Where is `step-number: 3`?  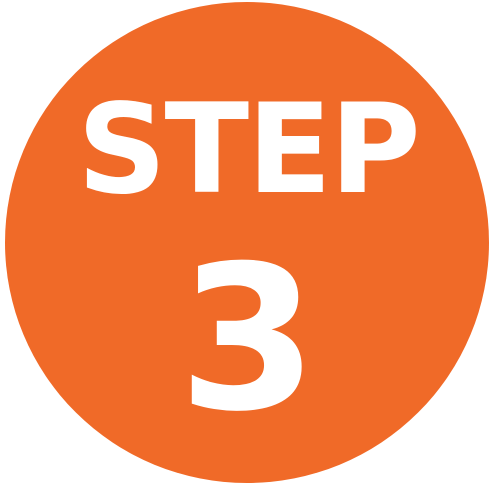
step-number: 3 is located at coordinates (248, 339).